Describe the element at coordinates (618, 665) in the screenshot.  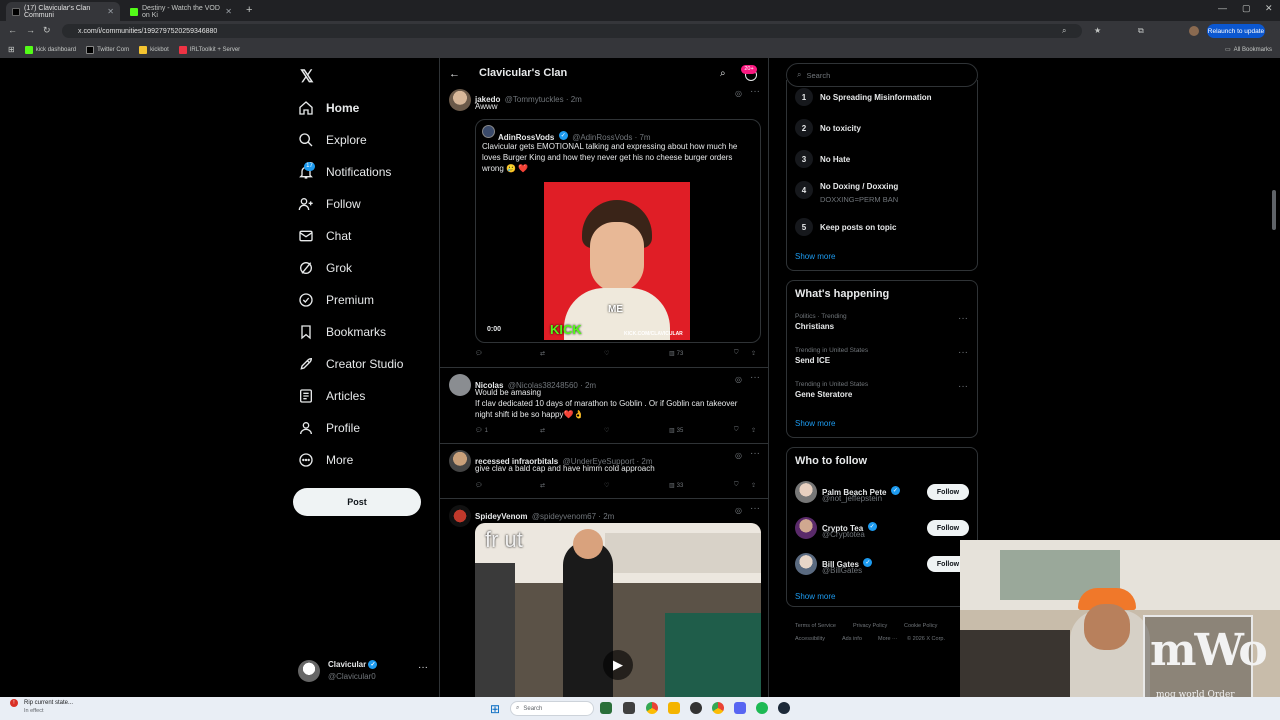
I see `play-icon: ▶` at that location.